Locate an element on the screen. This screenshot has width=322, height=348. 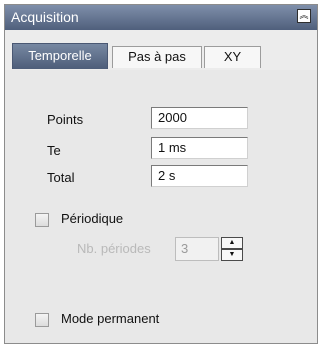
total-label: Total is located at coordinates (61, 177).